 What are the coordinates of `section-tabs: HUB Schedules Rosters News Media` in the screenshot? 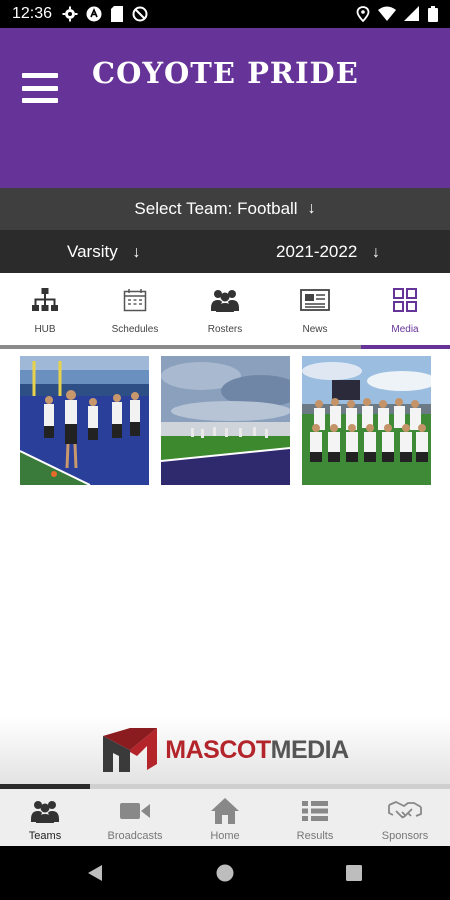 It's located at (225, 309).